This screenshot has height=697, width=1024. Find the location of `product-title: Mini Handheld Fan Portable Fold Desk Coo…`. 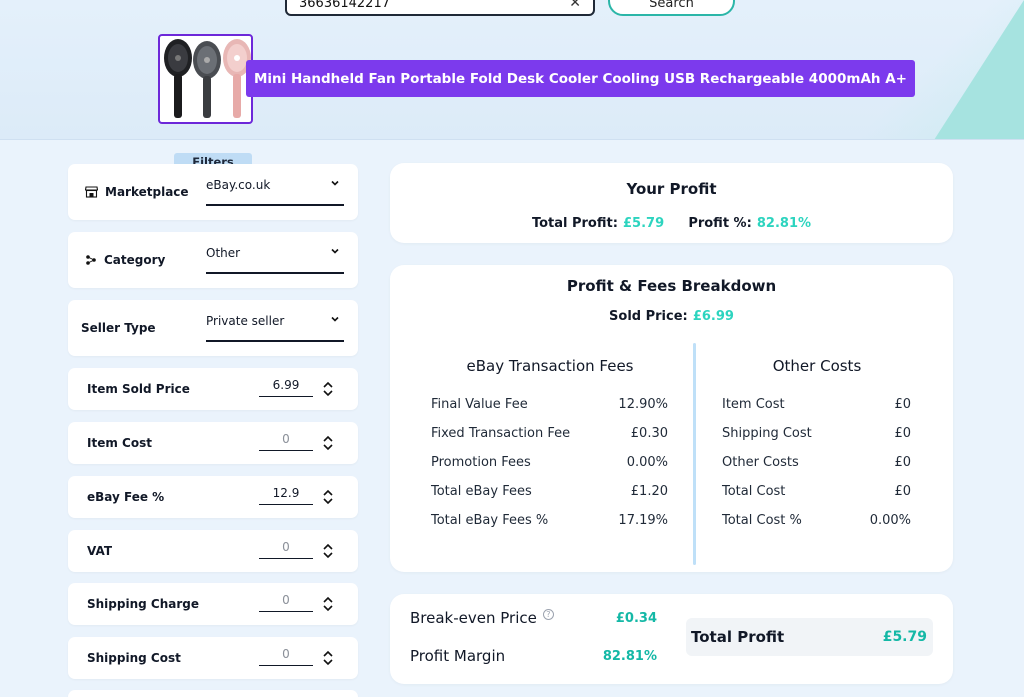

product-title: Mini Handheld Fan Portable Fold Desk Coo… is located at coordinates (580, 78).